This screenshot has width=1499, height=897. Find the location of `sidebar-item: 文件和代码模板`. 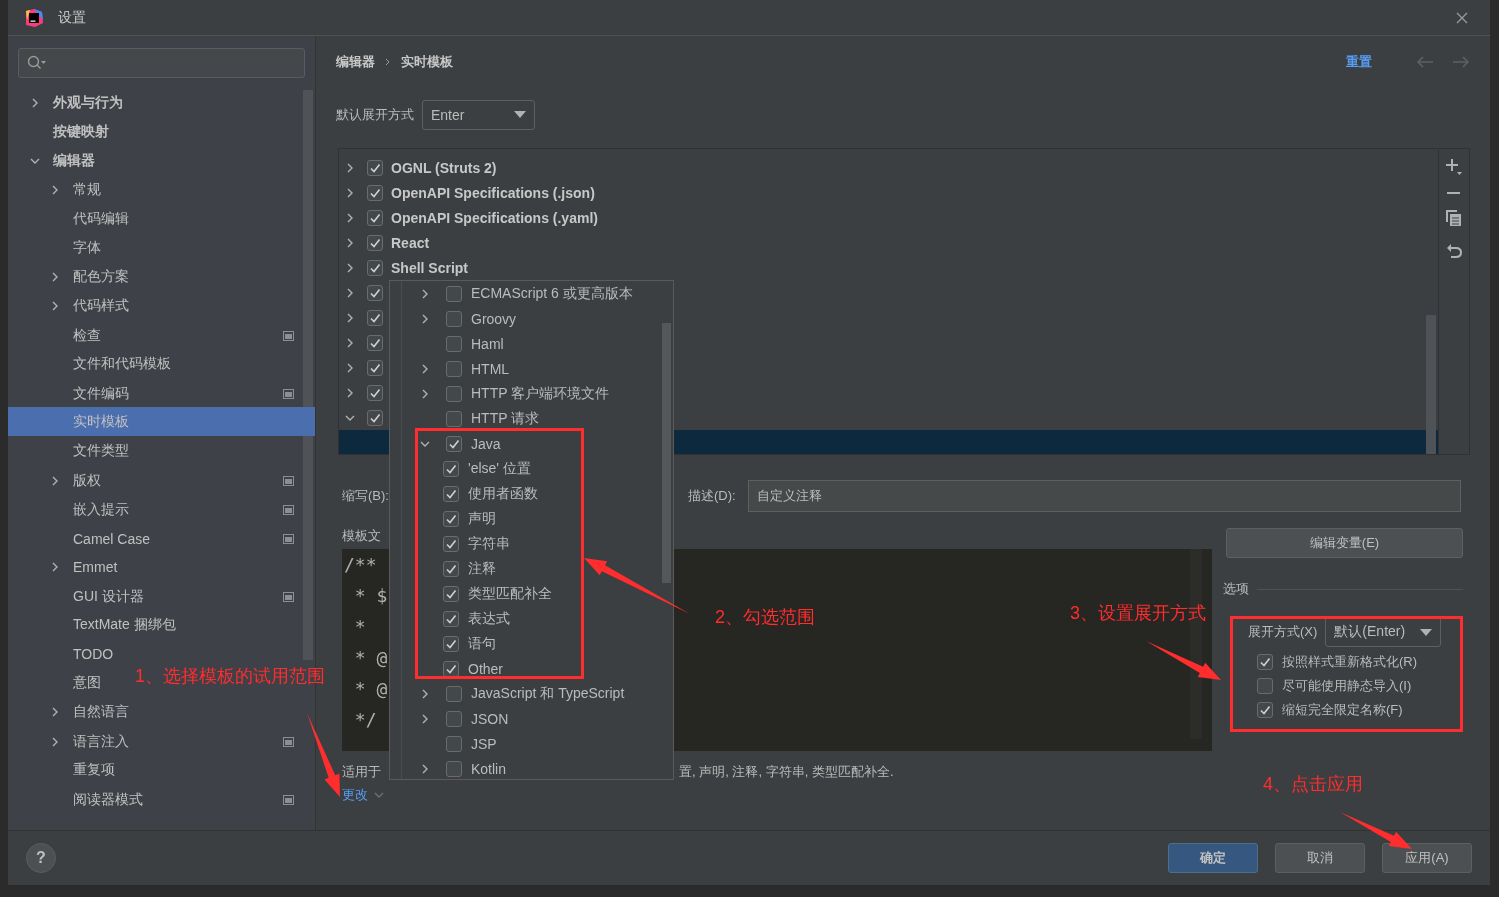

sidebar-item: 文件和代码模板 is located at coordinates (89, 363).